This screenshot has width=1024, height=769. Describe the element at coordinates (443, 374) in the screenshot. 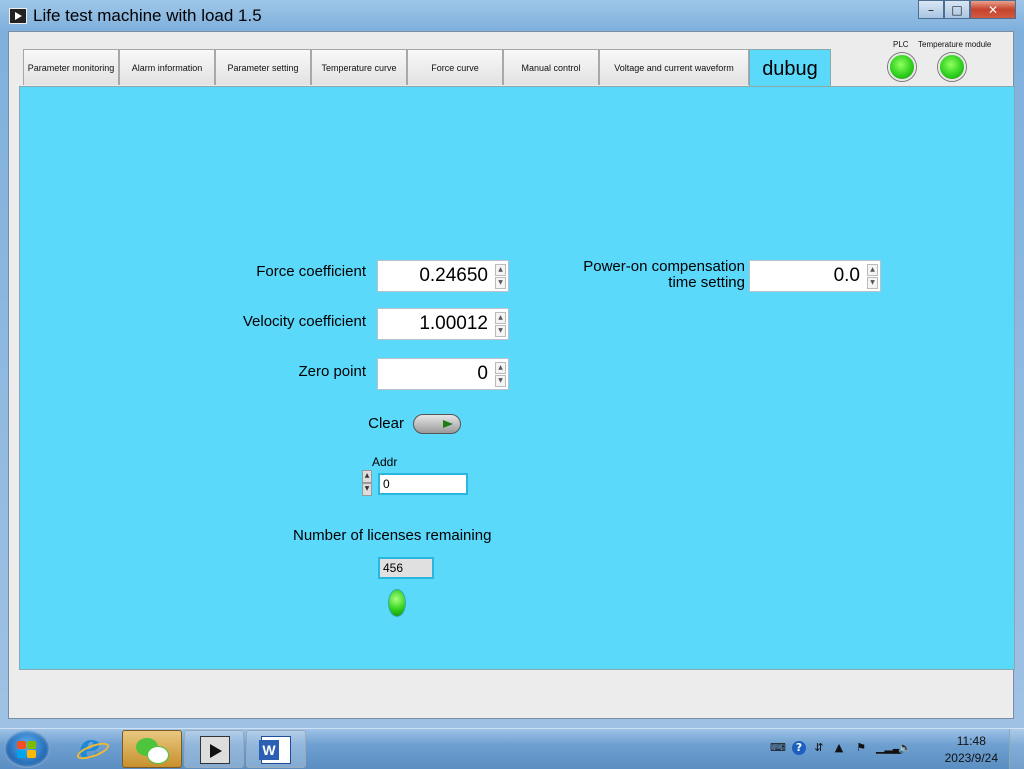

I see `zero-point-field: 0 ▲ ▼` at that location.